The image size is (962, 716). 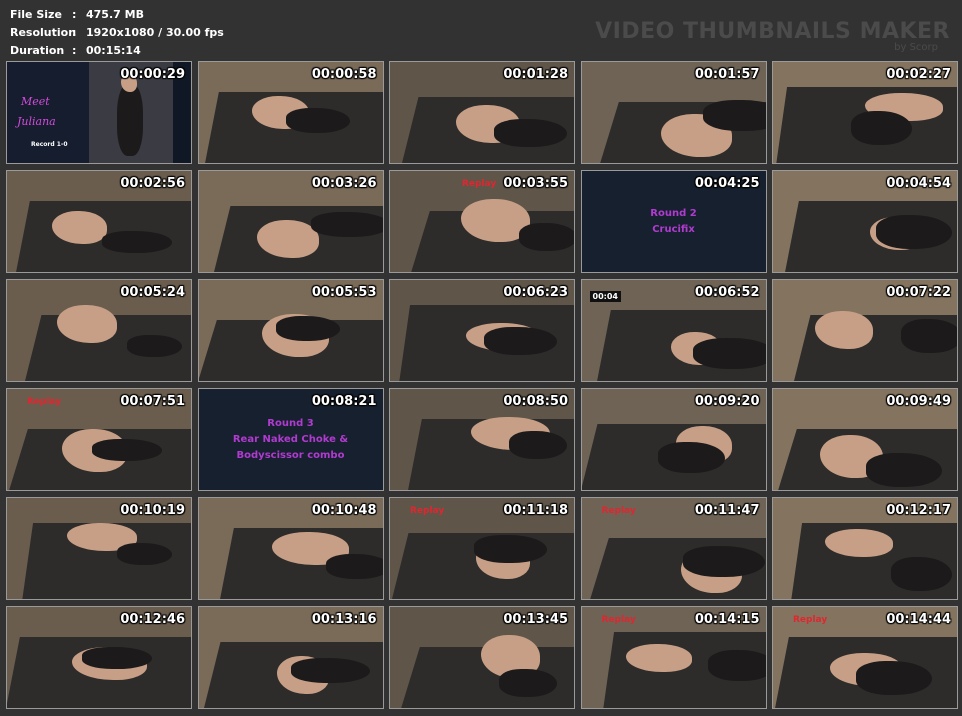 I want to click on video-thumbnail: Replay 00:14:15, so click(x=673, y=657).